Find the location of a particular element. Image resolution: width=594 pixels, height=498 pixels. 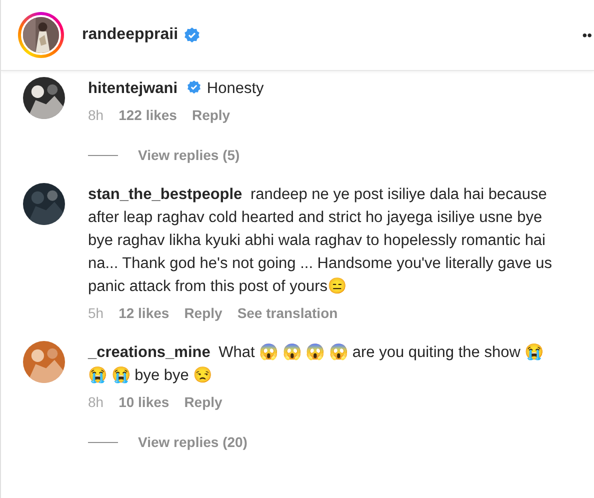

likes-link: 12 likes is located at coordinates (144, 313).